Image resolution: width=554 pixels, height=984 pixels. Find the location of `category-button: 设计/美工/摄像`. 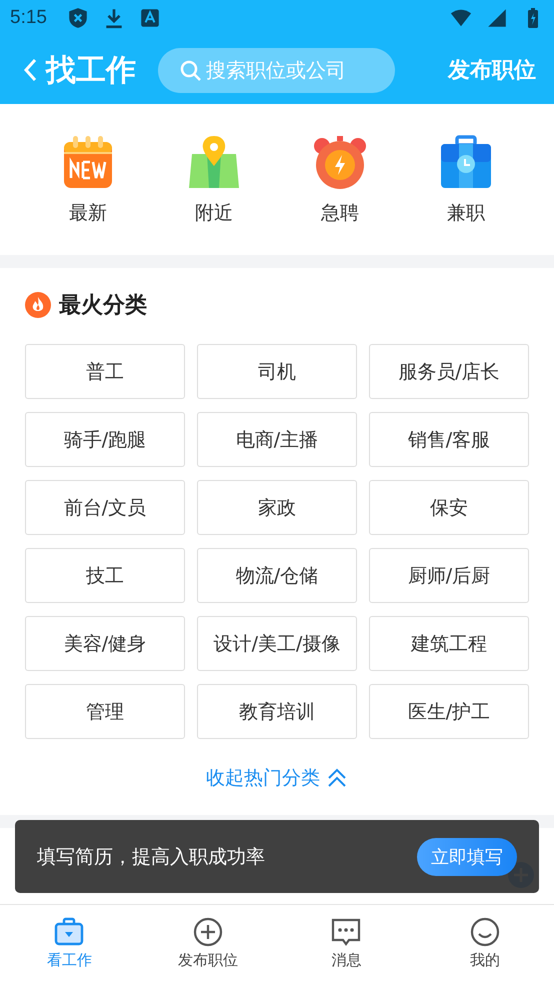

category-button: 设计/美工/摄像 is located at coordinates (277, 643).